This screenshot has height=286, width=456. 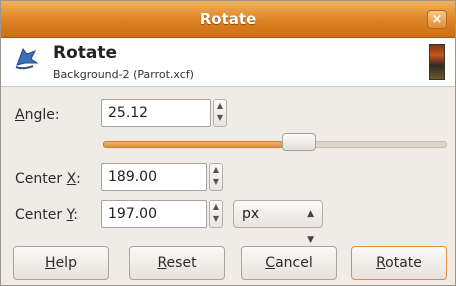 What do you see at coordinates (85, 53) in the screenshot?
I see `header-title: Rotate` at bounding box center [85, 53].